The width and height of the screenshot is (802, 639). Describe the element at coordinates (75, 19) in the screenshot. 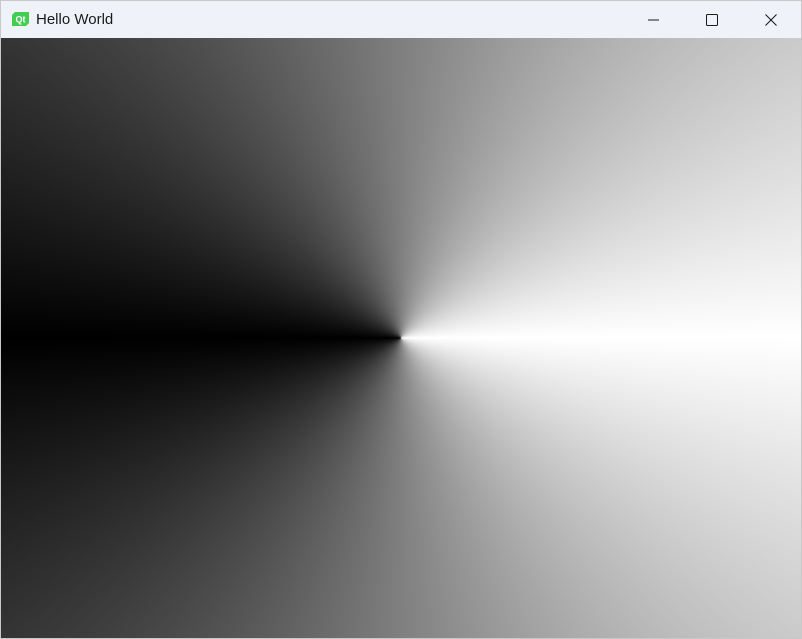

I see `window-title: Hello World` at that location.